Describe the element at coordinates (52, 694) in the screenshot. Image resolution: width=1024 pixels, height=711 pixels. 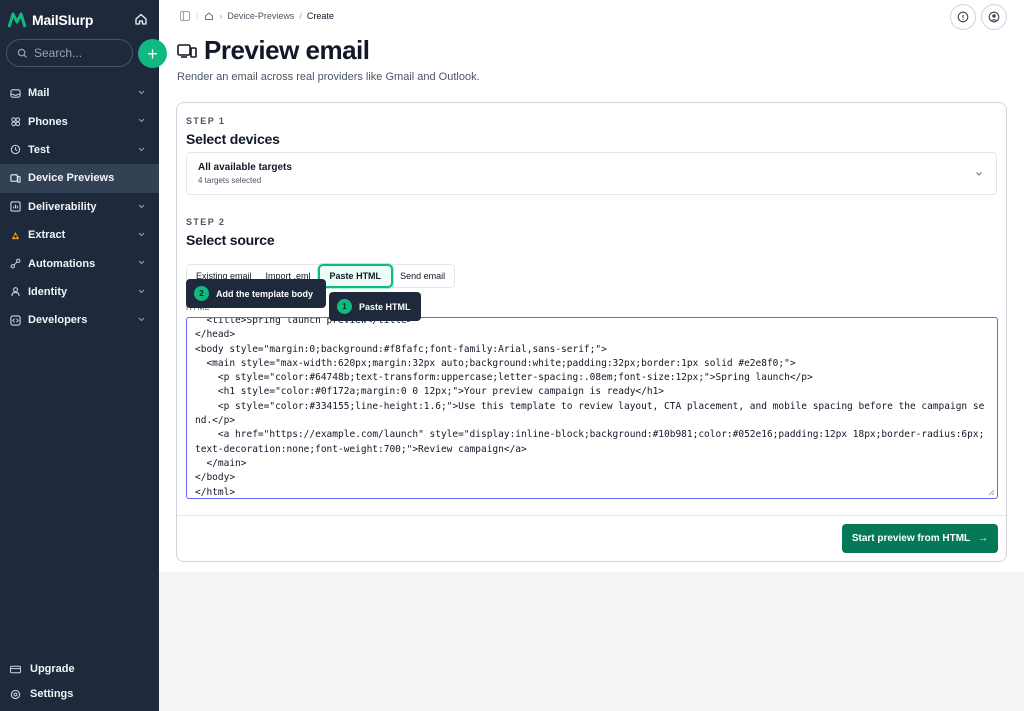
I see `sidebar-item-label: Settings` at that location.